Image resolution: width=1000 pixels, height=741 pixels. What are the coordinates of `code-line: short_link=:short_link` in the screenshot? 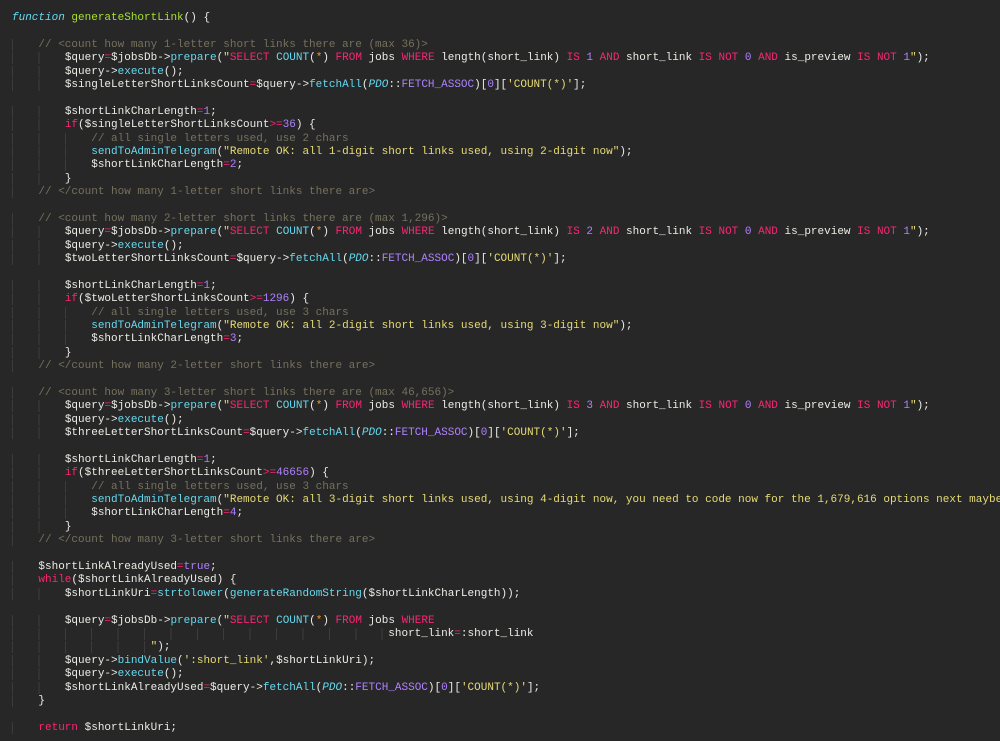 It's located at (506, 634).